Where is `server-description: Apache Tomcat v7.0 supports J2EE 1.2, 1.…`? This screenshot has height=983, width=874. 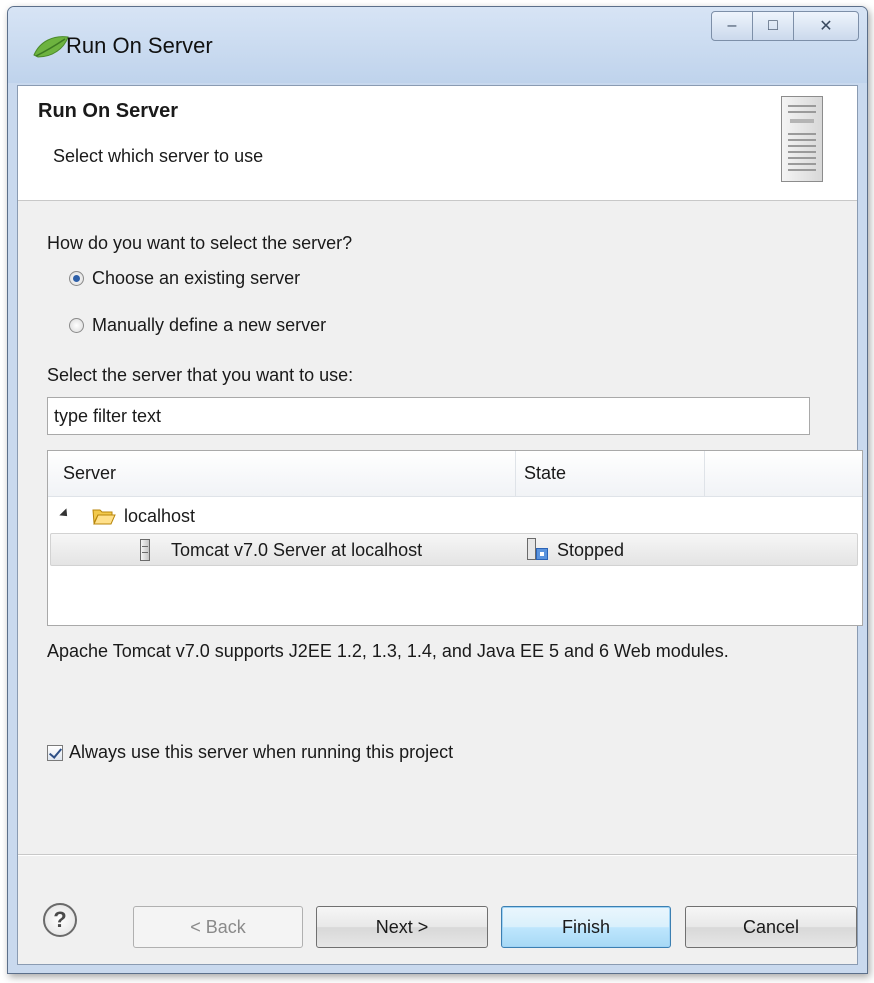 server-description: Apache Tomcat v7.0 supports J2EE 1.2, 1.… is located at coordinates (388, 651).